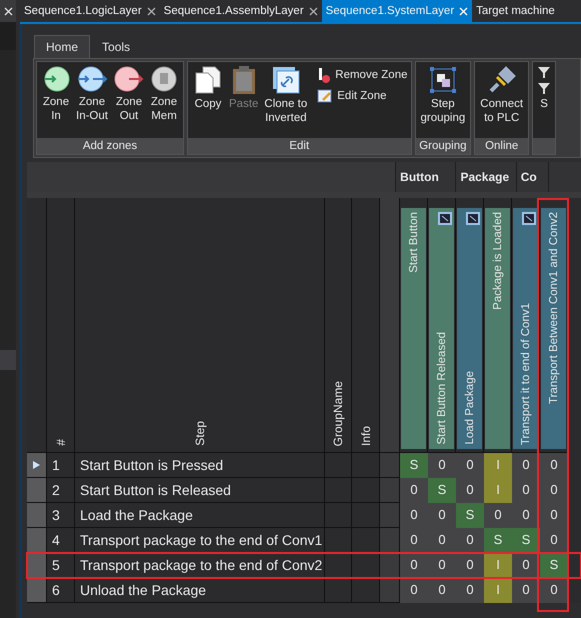 The height and width of the screenshot is (618, 581). I want to click on table-cell: Load the Package, so click(200, 515).